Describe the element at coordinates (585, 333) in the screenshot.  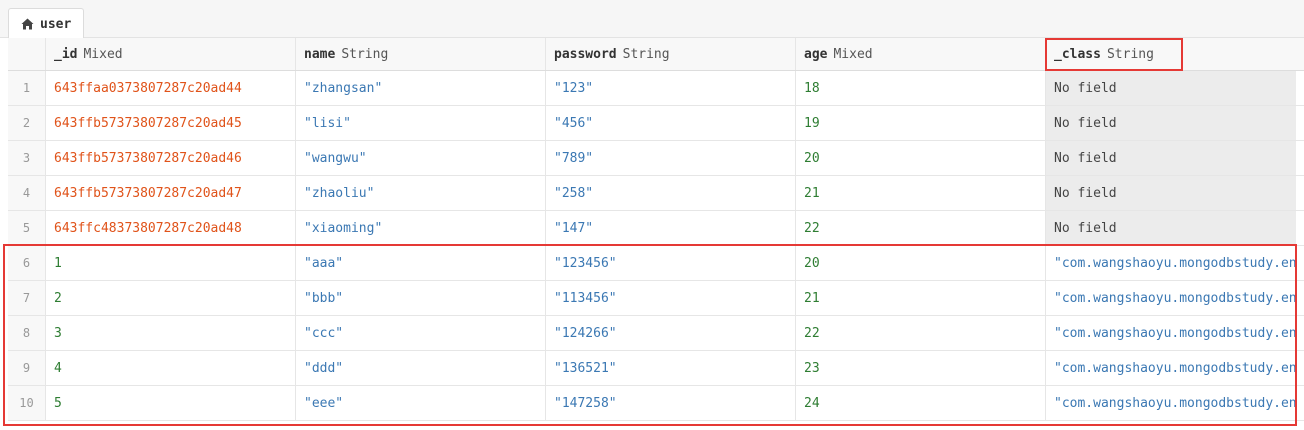
I see `cell-password-value: "124266"` at that location.